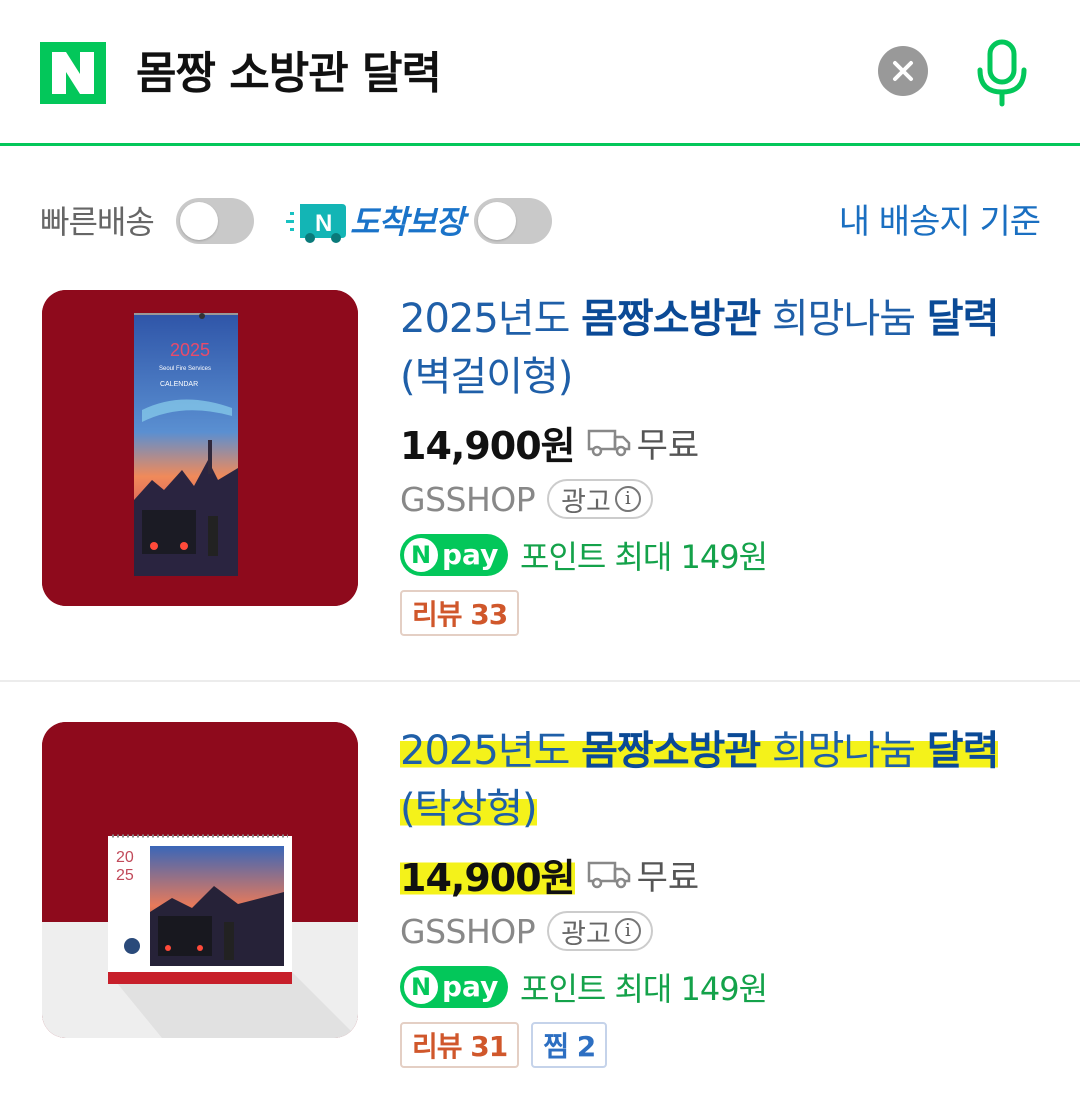  Describe the element at coordinates (513, 221) in the screenshot. I see `arrival-guarantee-toggle` at that location.